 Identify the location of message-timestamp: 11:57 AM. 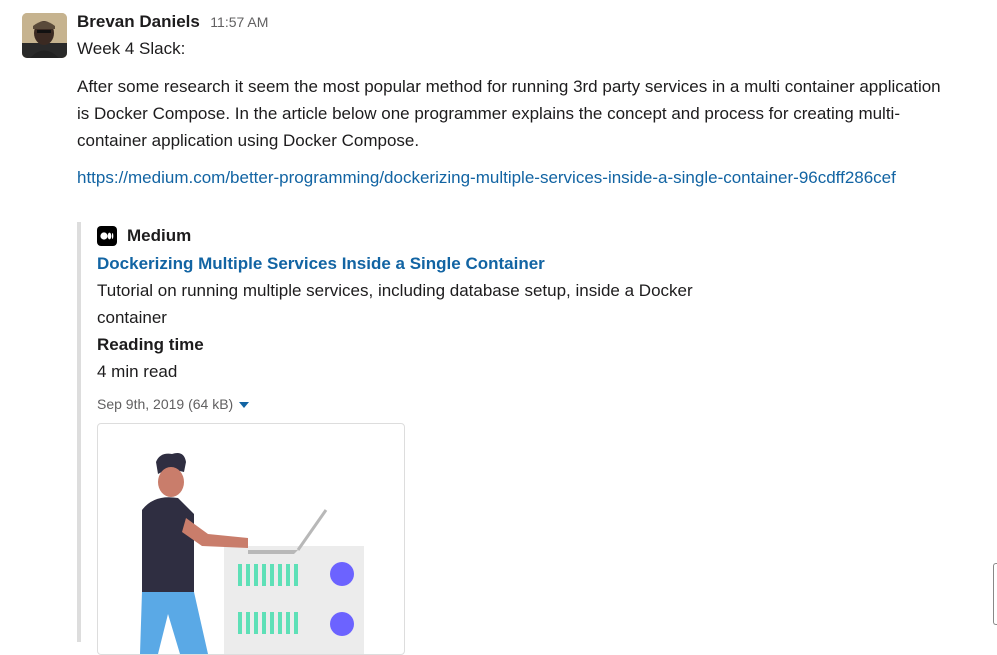
(239, 22).